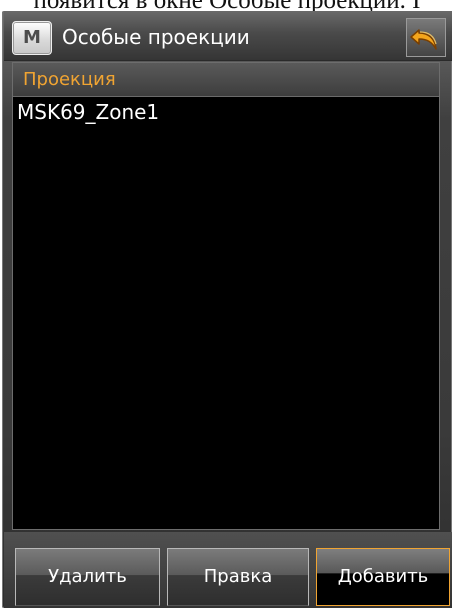 The image size is (454, 608). Describe the element at coordinates (238, 577) in the screenshot. I see `edit-button: Правка` at that location.